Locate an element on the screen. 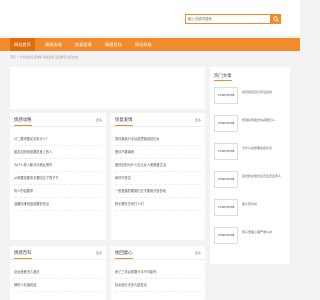 The width and height of the screenshot is (320, 300). section-win-back: 挽回妻心 更多 我了三年后想要分手不可能吗 处女座分手多久能复合 is located at coordinates (158, 273).